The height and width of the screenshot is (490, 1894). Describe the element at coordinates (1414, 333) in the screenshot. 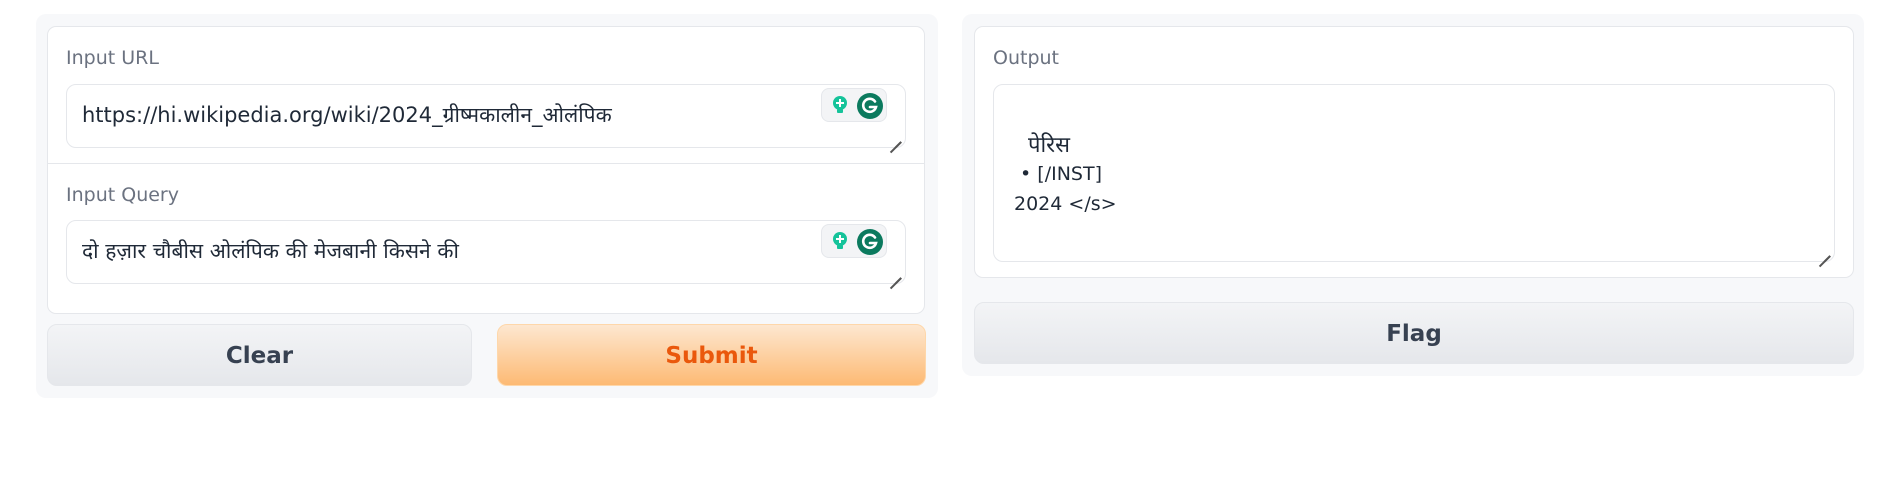

I see `flag-button: Flag` at that location.